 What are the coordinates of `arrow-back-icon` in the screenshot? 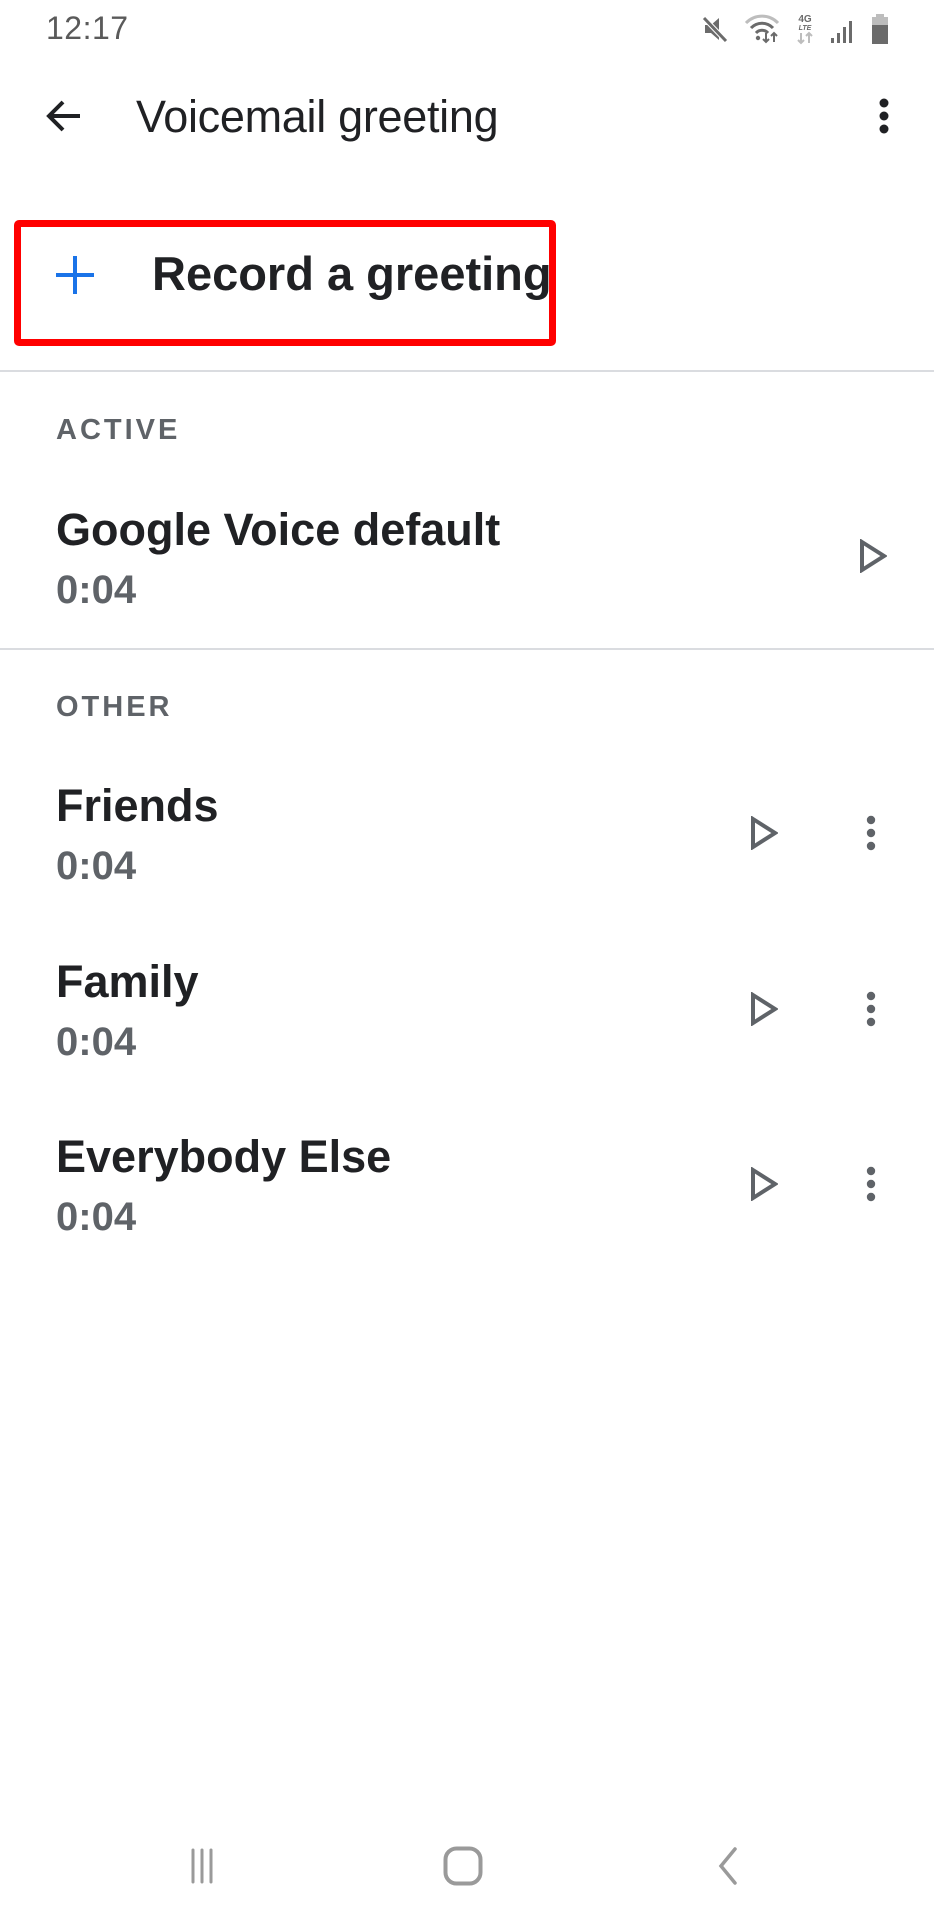 It's located at (64, 118).